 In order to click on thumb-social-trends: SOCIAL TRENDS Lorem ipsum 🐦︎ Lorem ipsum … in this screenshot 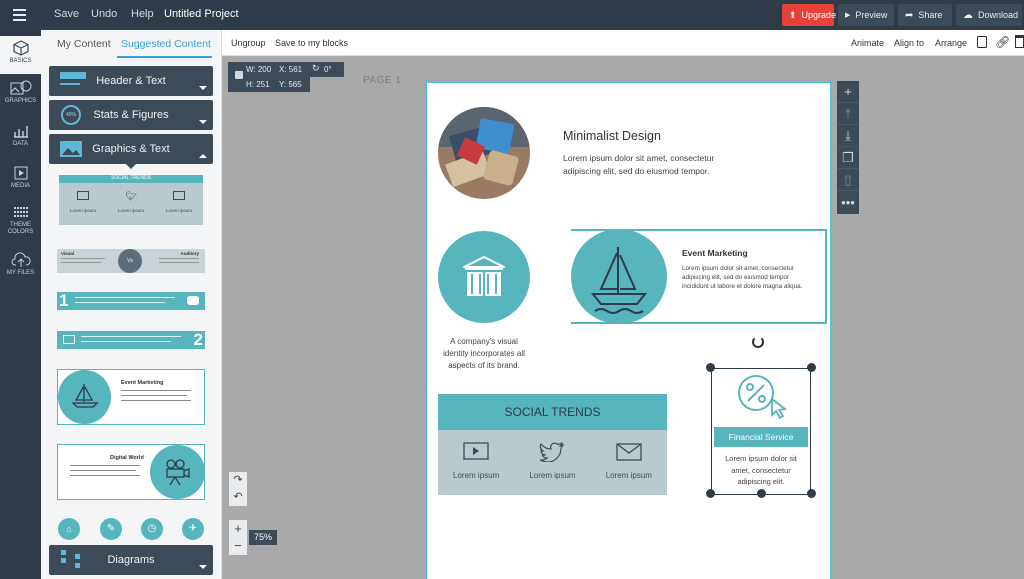, I will do `click(131, 200)`.